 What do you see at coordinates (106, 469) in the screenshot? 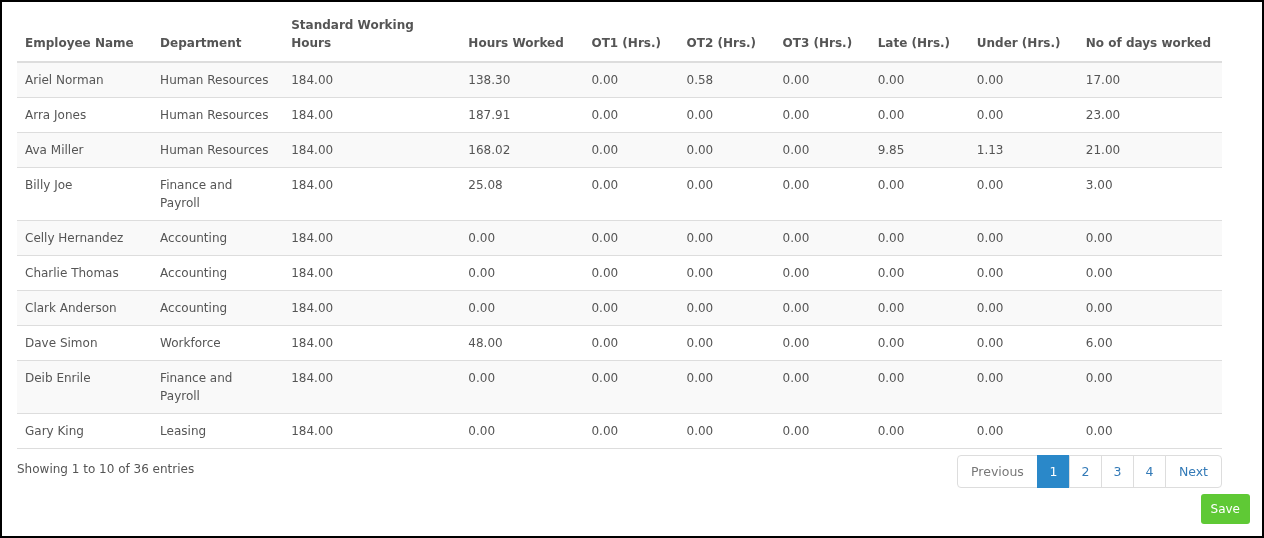
I see `entries-info: Showing 1 to 10 of 36 entries` at bounding box center [106, 469].